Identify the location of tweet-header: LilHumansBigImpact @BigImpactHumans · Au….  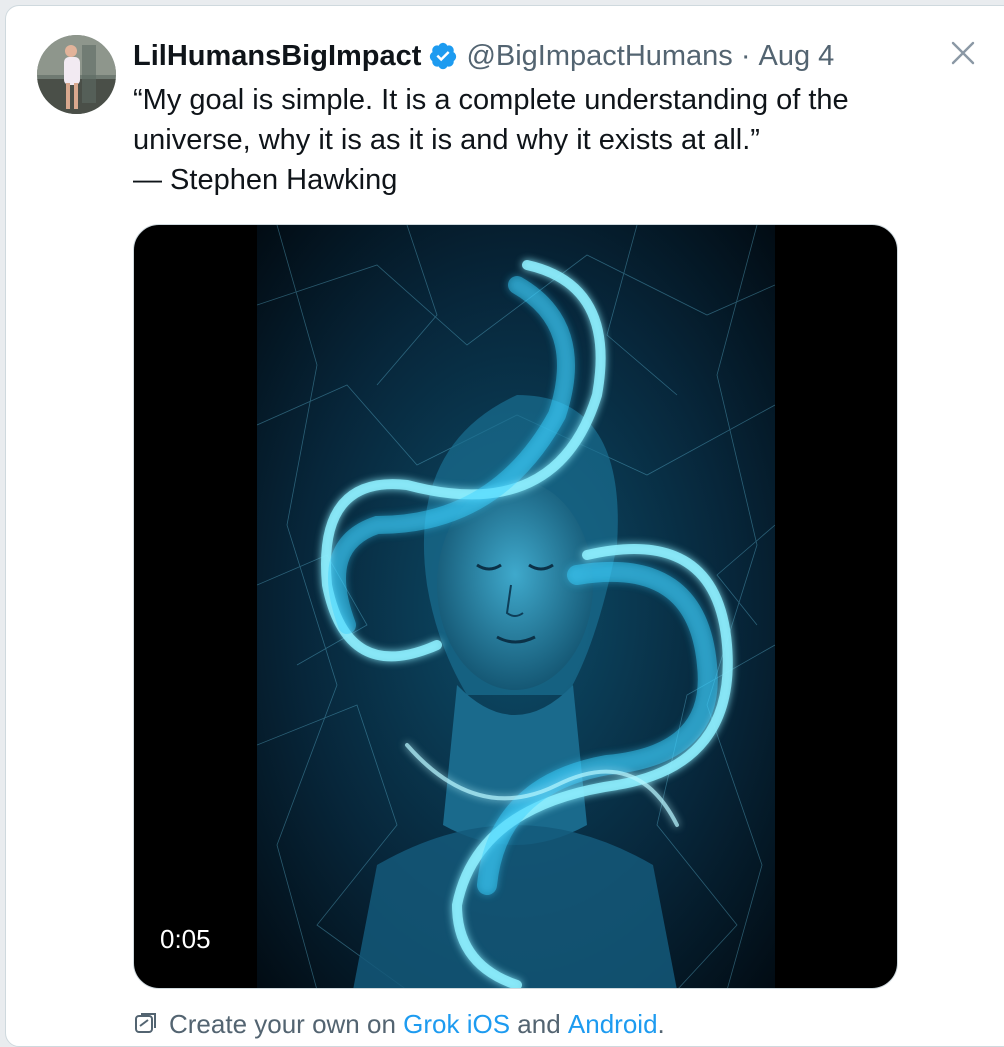
(483, 56).